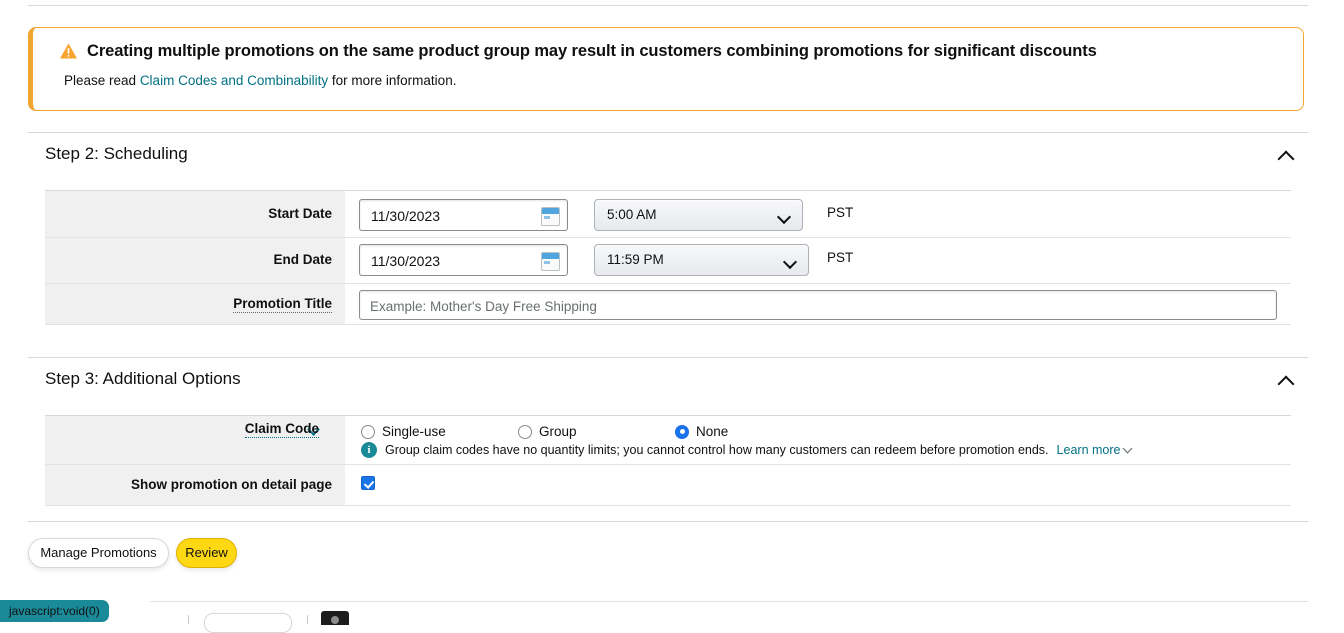  Describe the element at coordinates (668, 357) in the screenshot. I see `step3-top-divider` at that location.